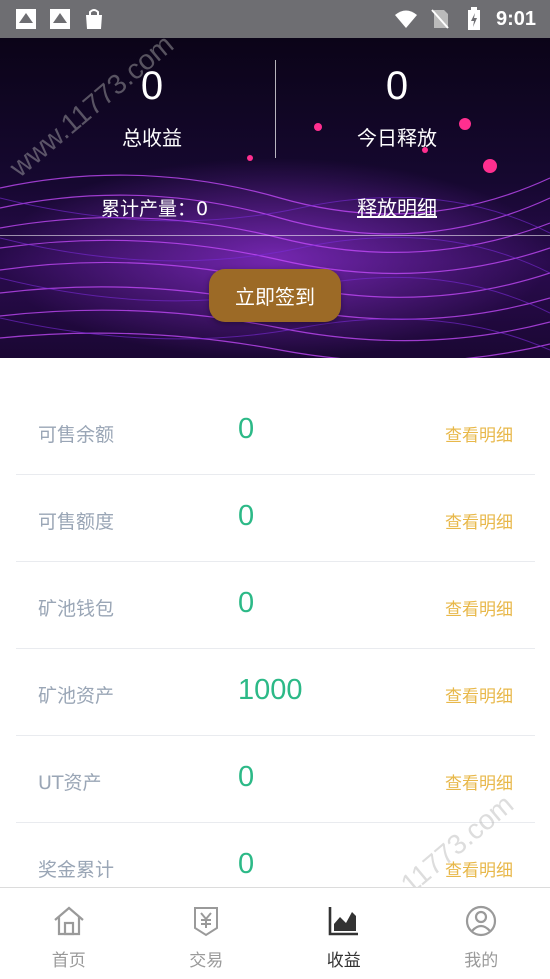  I want to click on balance-row: UT资产 0 查看明细, so click(275, 779).